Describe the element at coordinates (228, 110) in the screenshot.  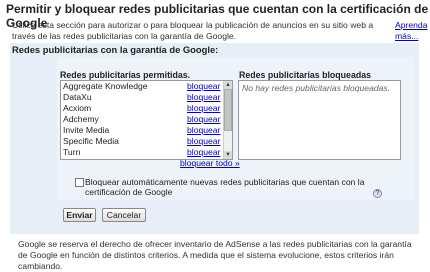
I see `scroll-thumb` at that location.